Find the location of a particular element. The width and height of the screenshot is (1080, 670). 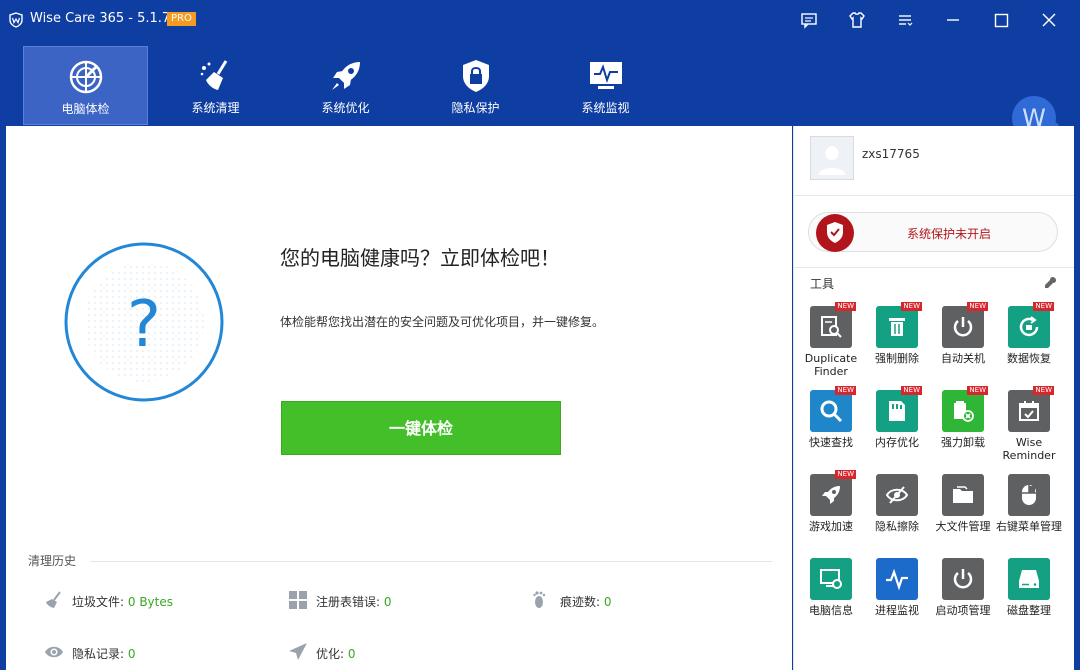

tool-game-boost: NEW 游戏加速 is located at coordinates (831, 501).